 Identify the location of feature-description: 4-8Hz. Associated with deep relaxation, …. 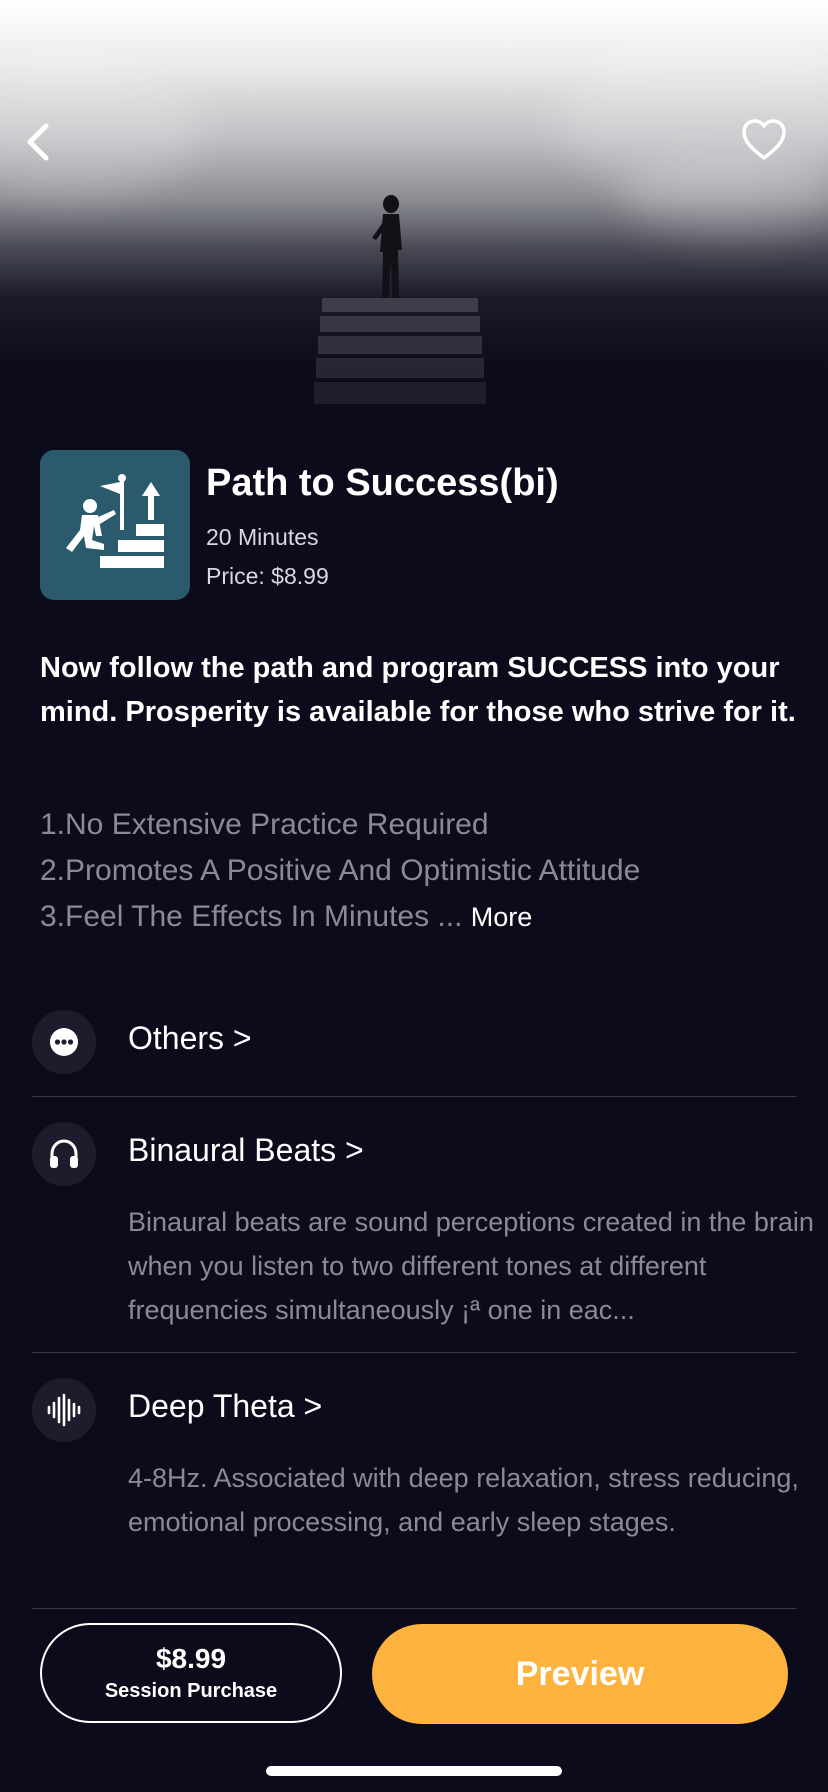
(463, 1500).